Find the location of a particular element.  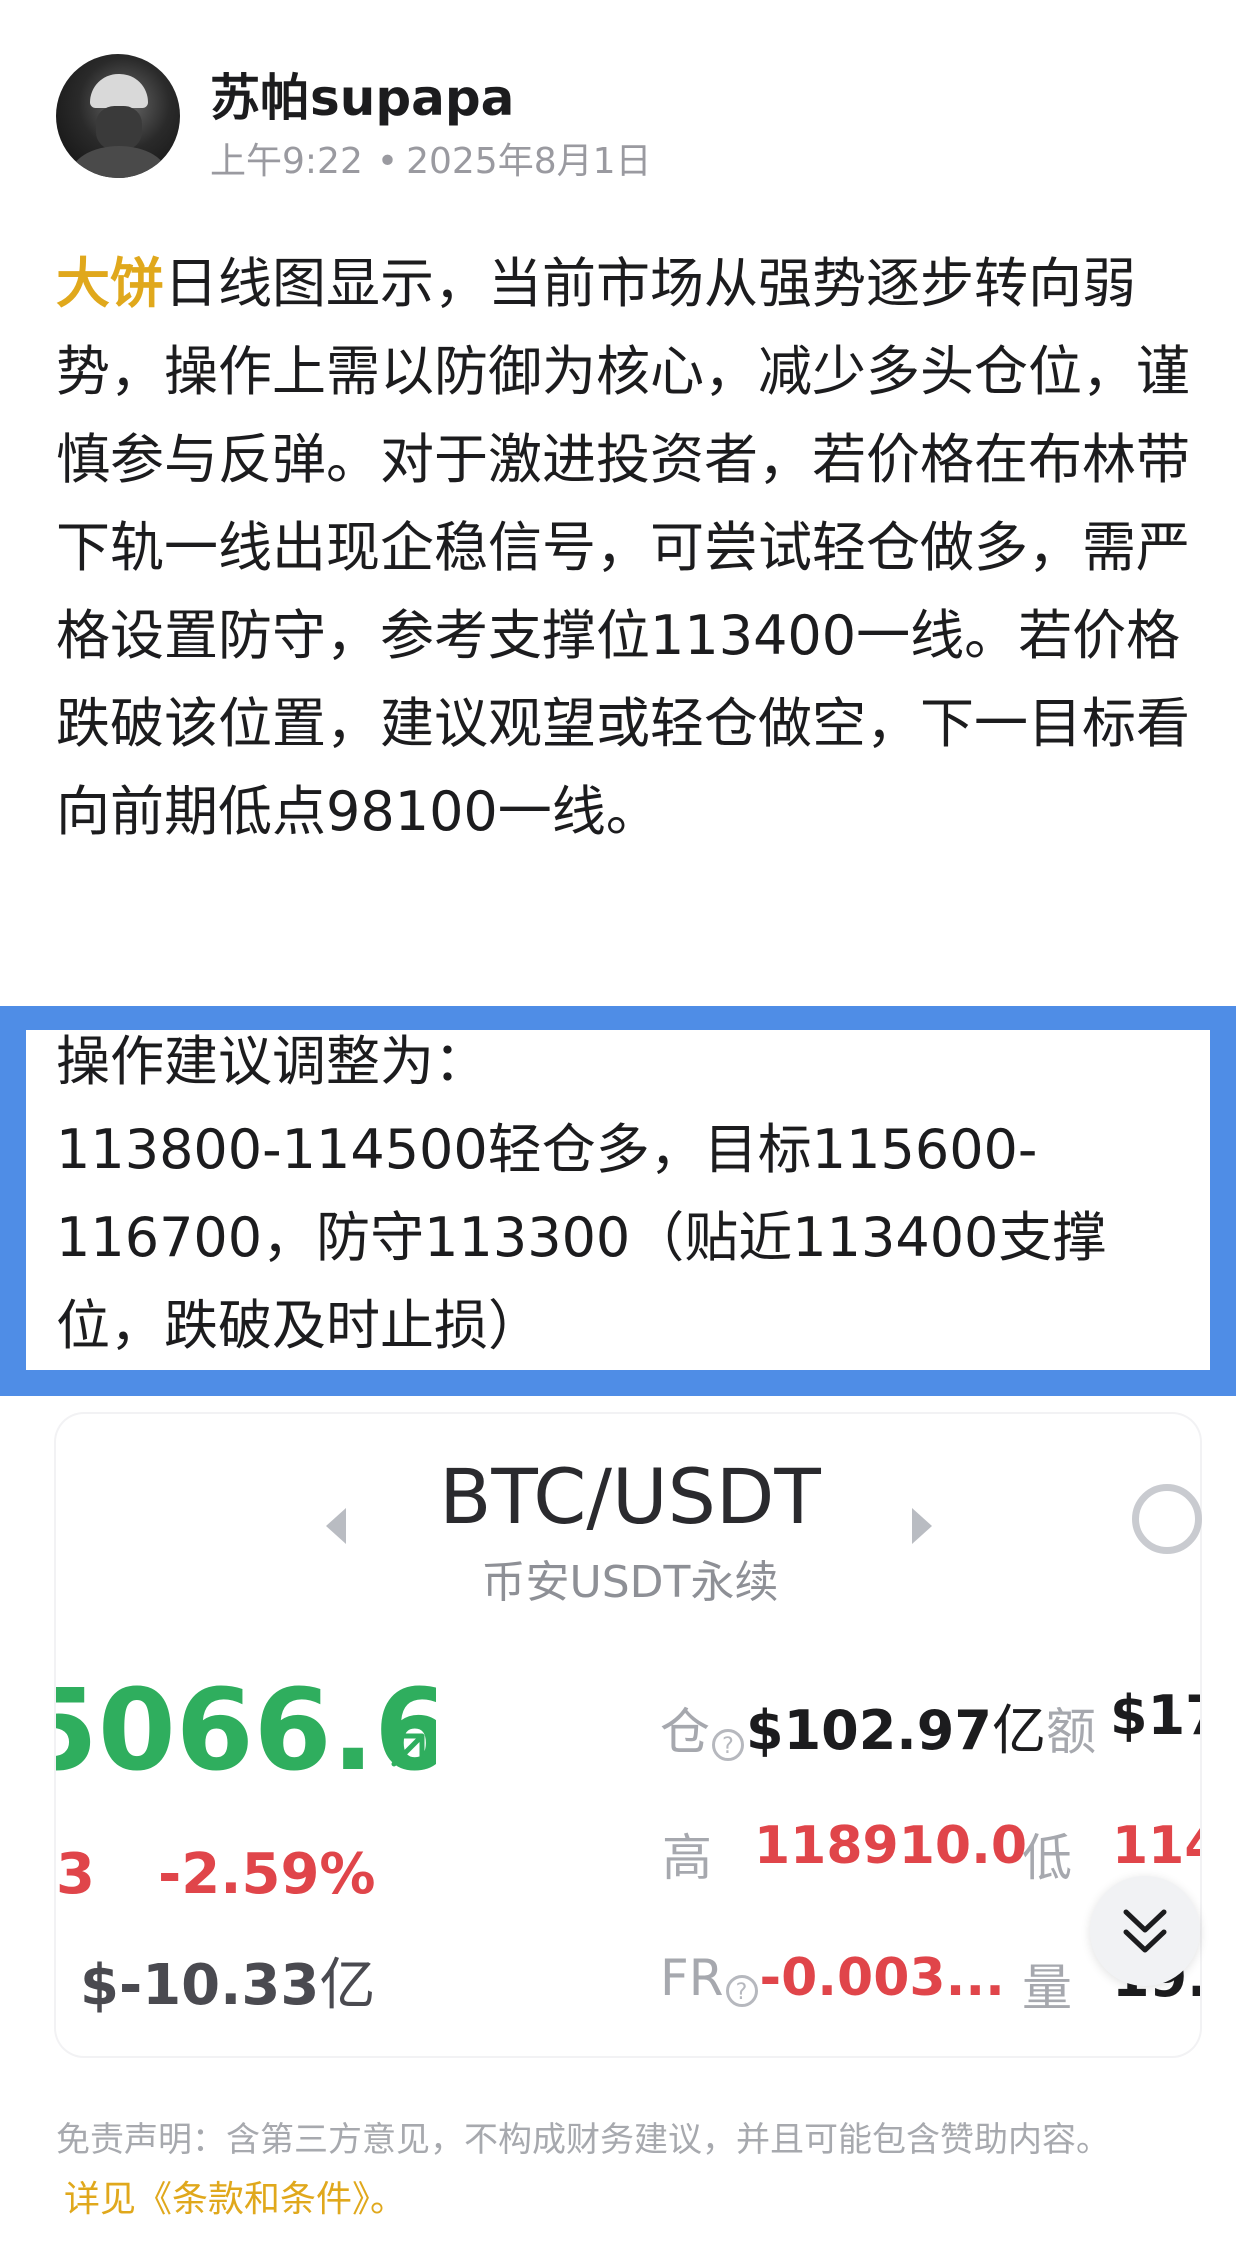

arrow-up-right-icon is located at coordinates (408, 1750).